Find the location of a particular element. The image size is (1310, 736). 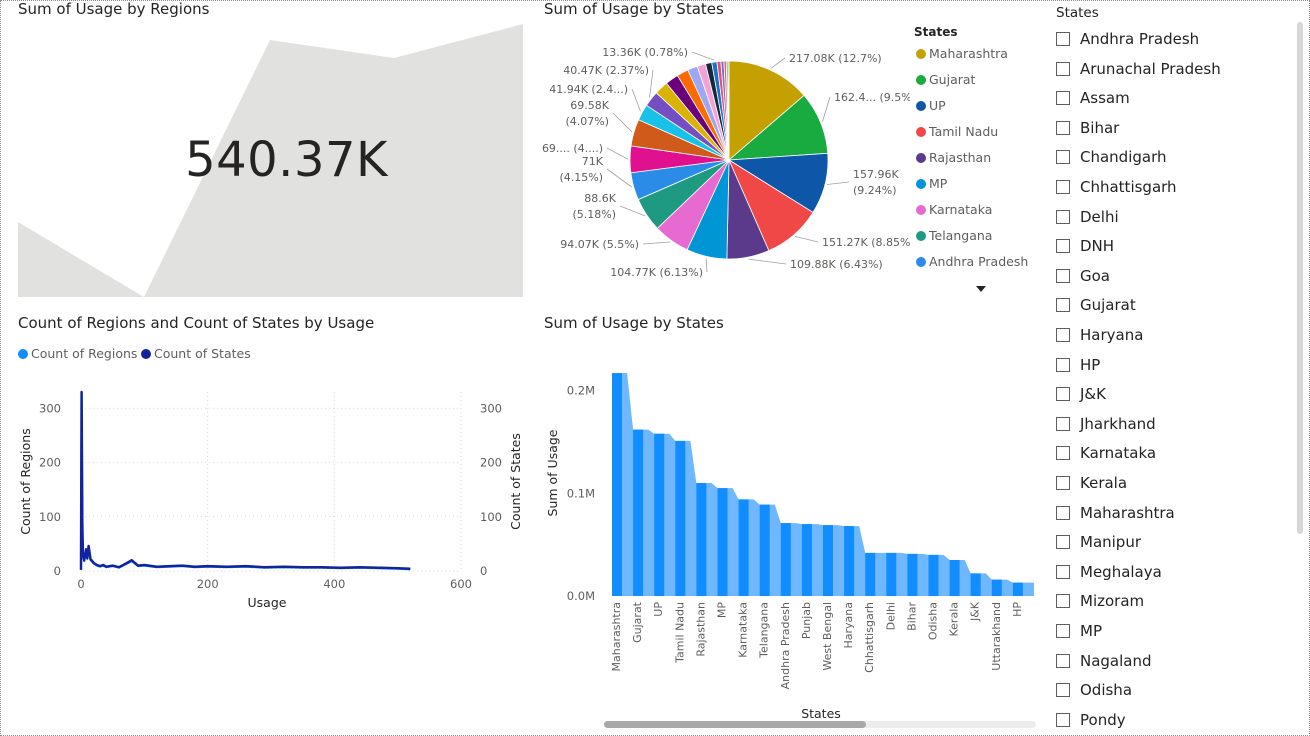

slicer-item: Odisha is located at coordinates (1094, 691).